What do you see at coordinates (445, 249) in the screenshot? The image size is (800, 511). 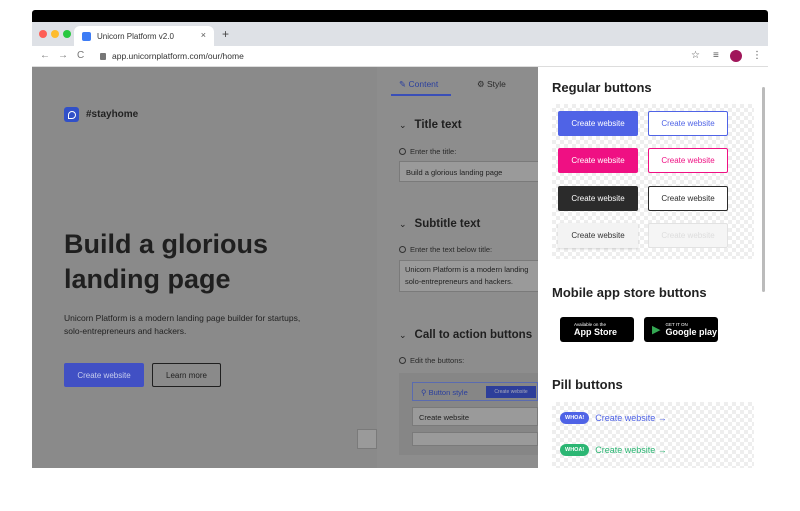 I see `subtitle-hint: Enter the text below title:` at bounding box center [445, 249].